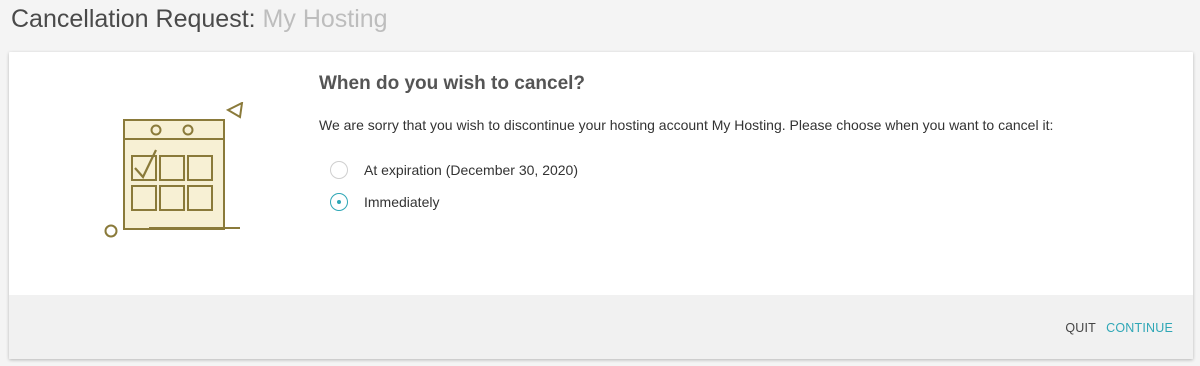 The height and width of the screenshot is (366, 1200). I want to click on page-title: Cancellation Request: My Hosting, so click(199, 21).